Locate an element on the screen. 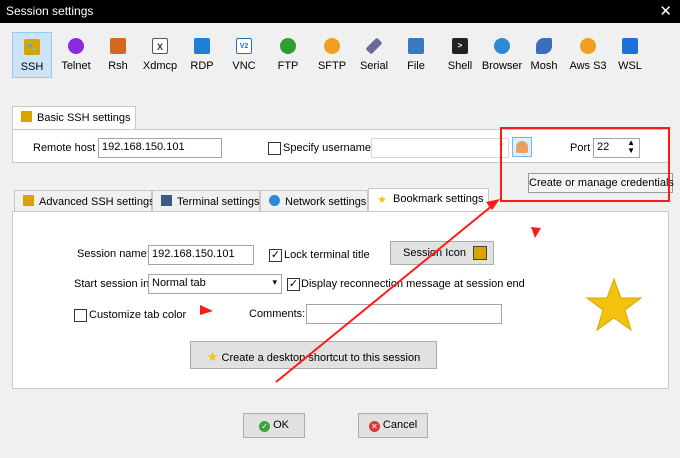 This screenshot has height=458, width=680. start-session-label: Start session in is located at coordinates (112, 284).